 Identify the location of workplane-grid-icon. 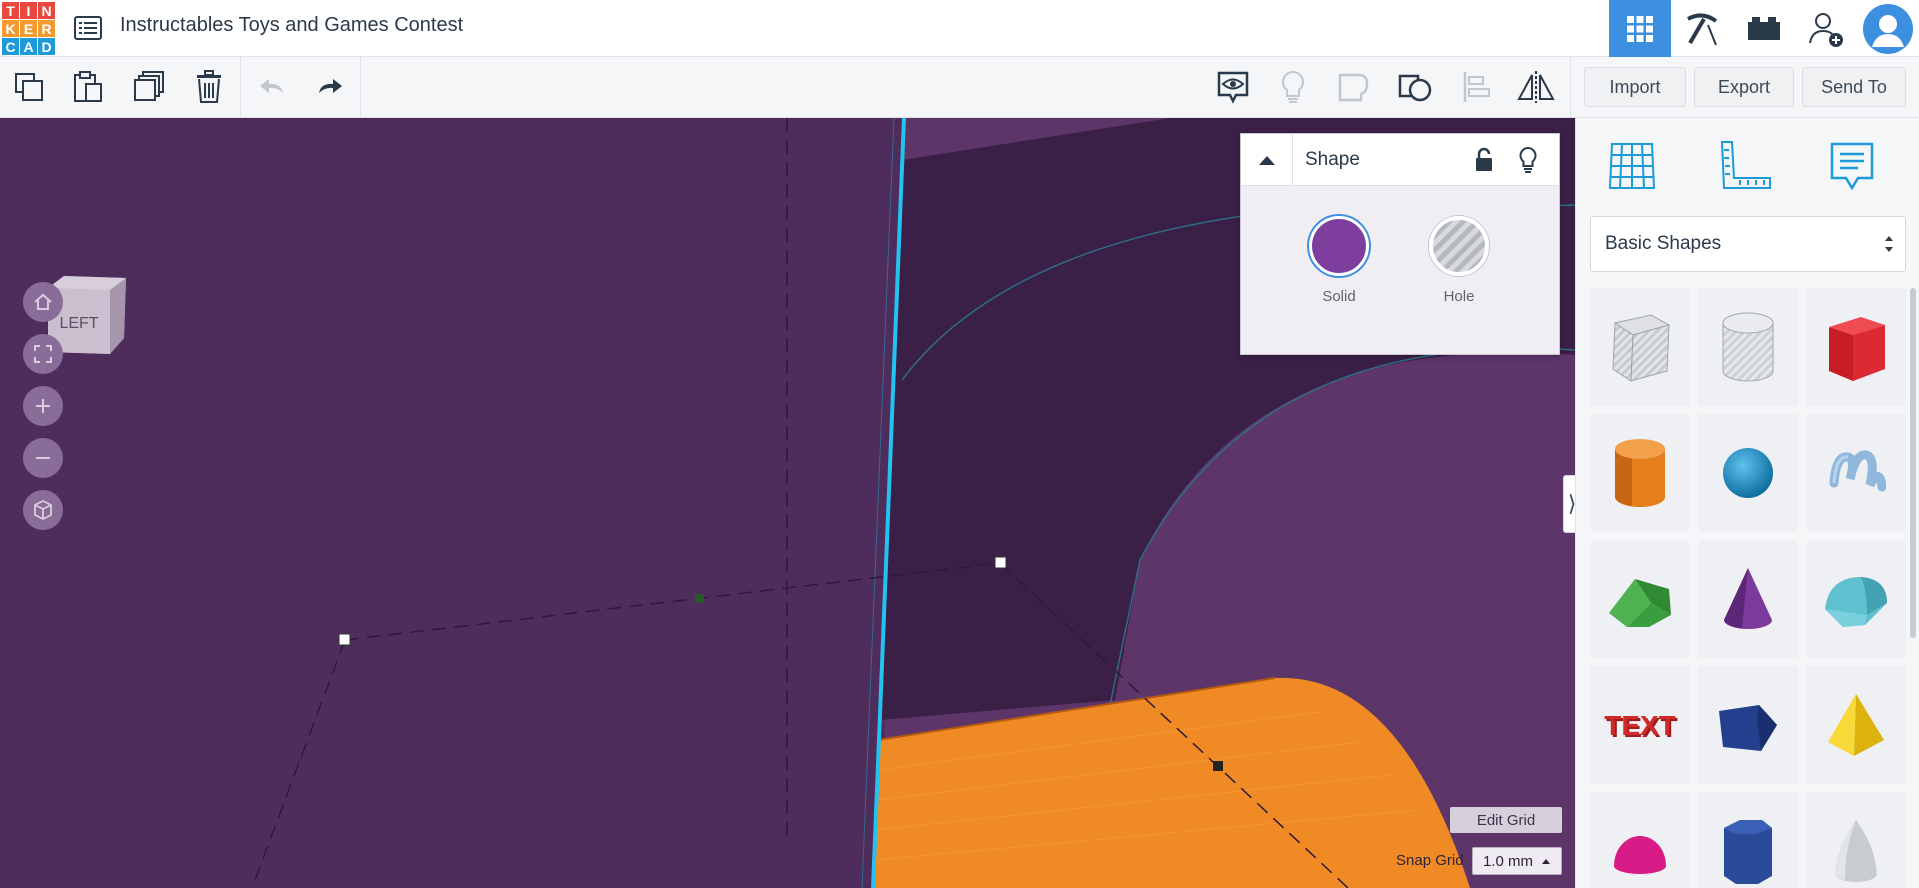
(1632, 166).